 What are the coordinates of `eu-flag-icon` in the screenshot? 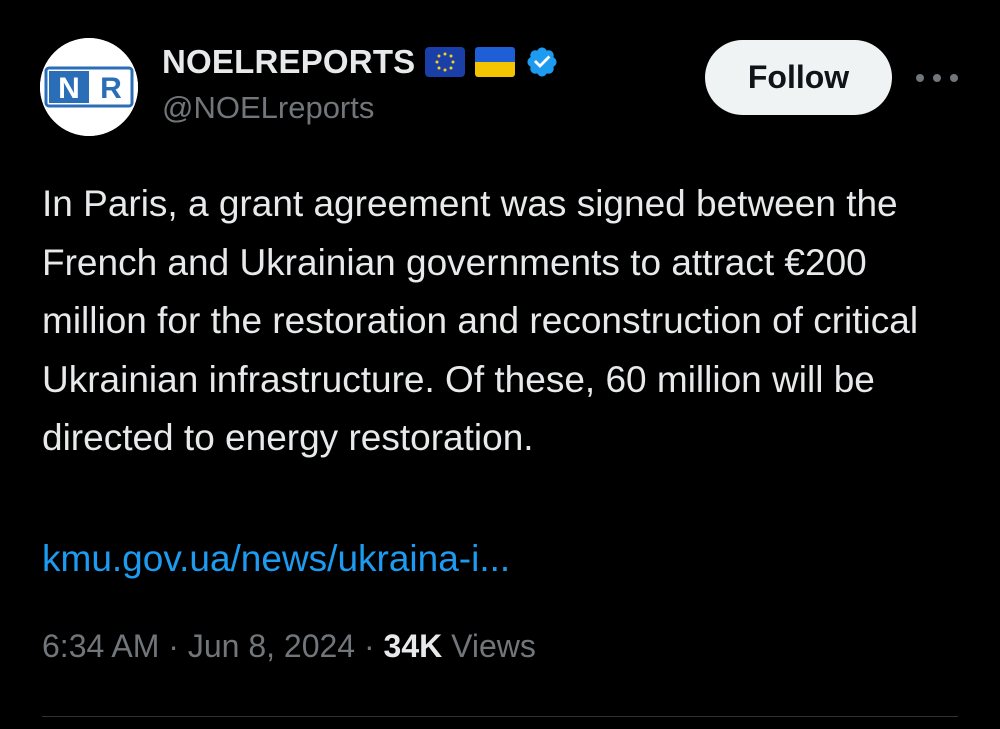 It's located at (445, 62).